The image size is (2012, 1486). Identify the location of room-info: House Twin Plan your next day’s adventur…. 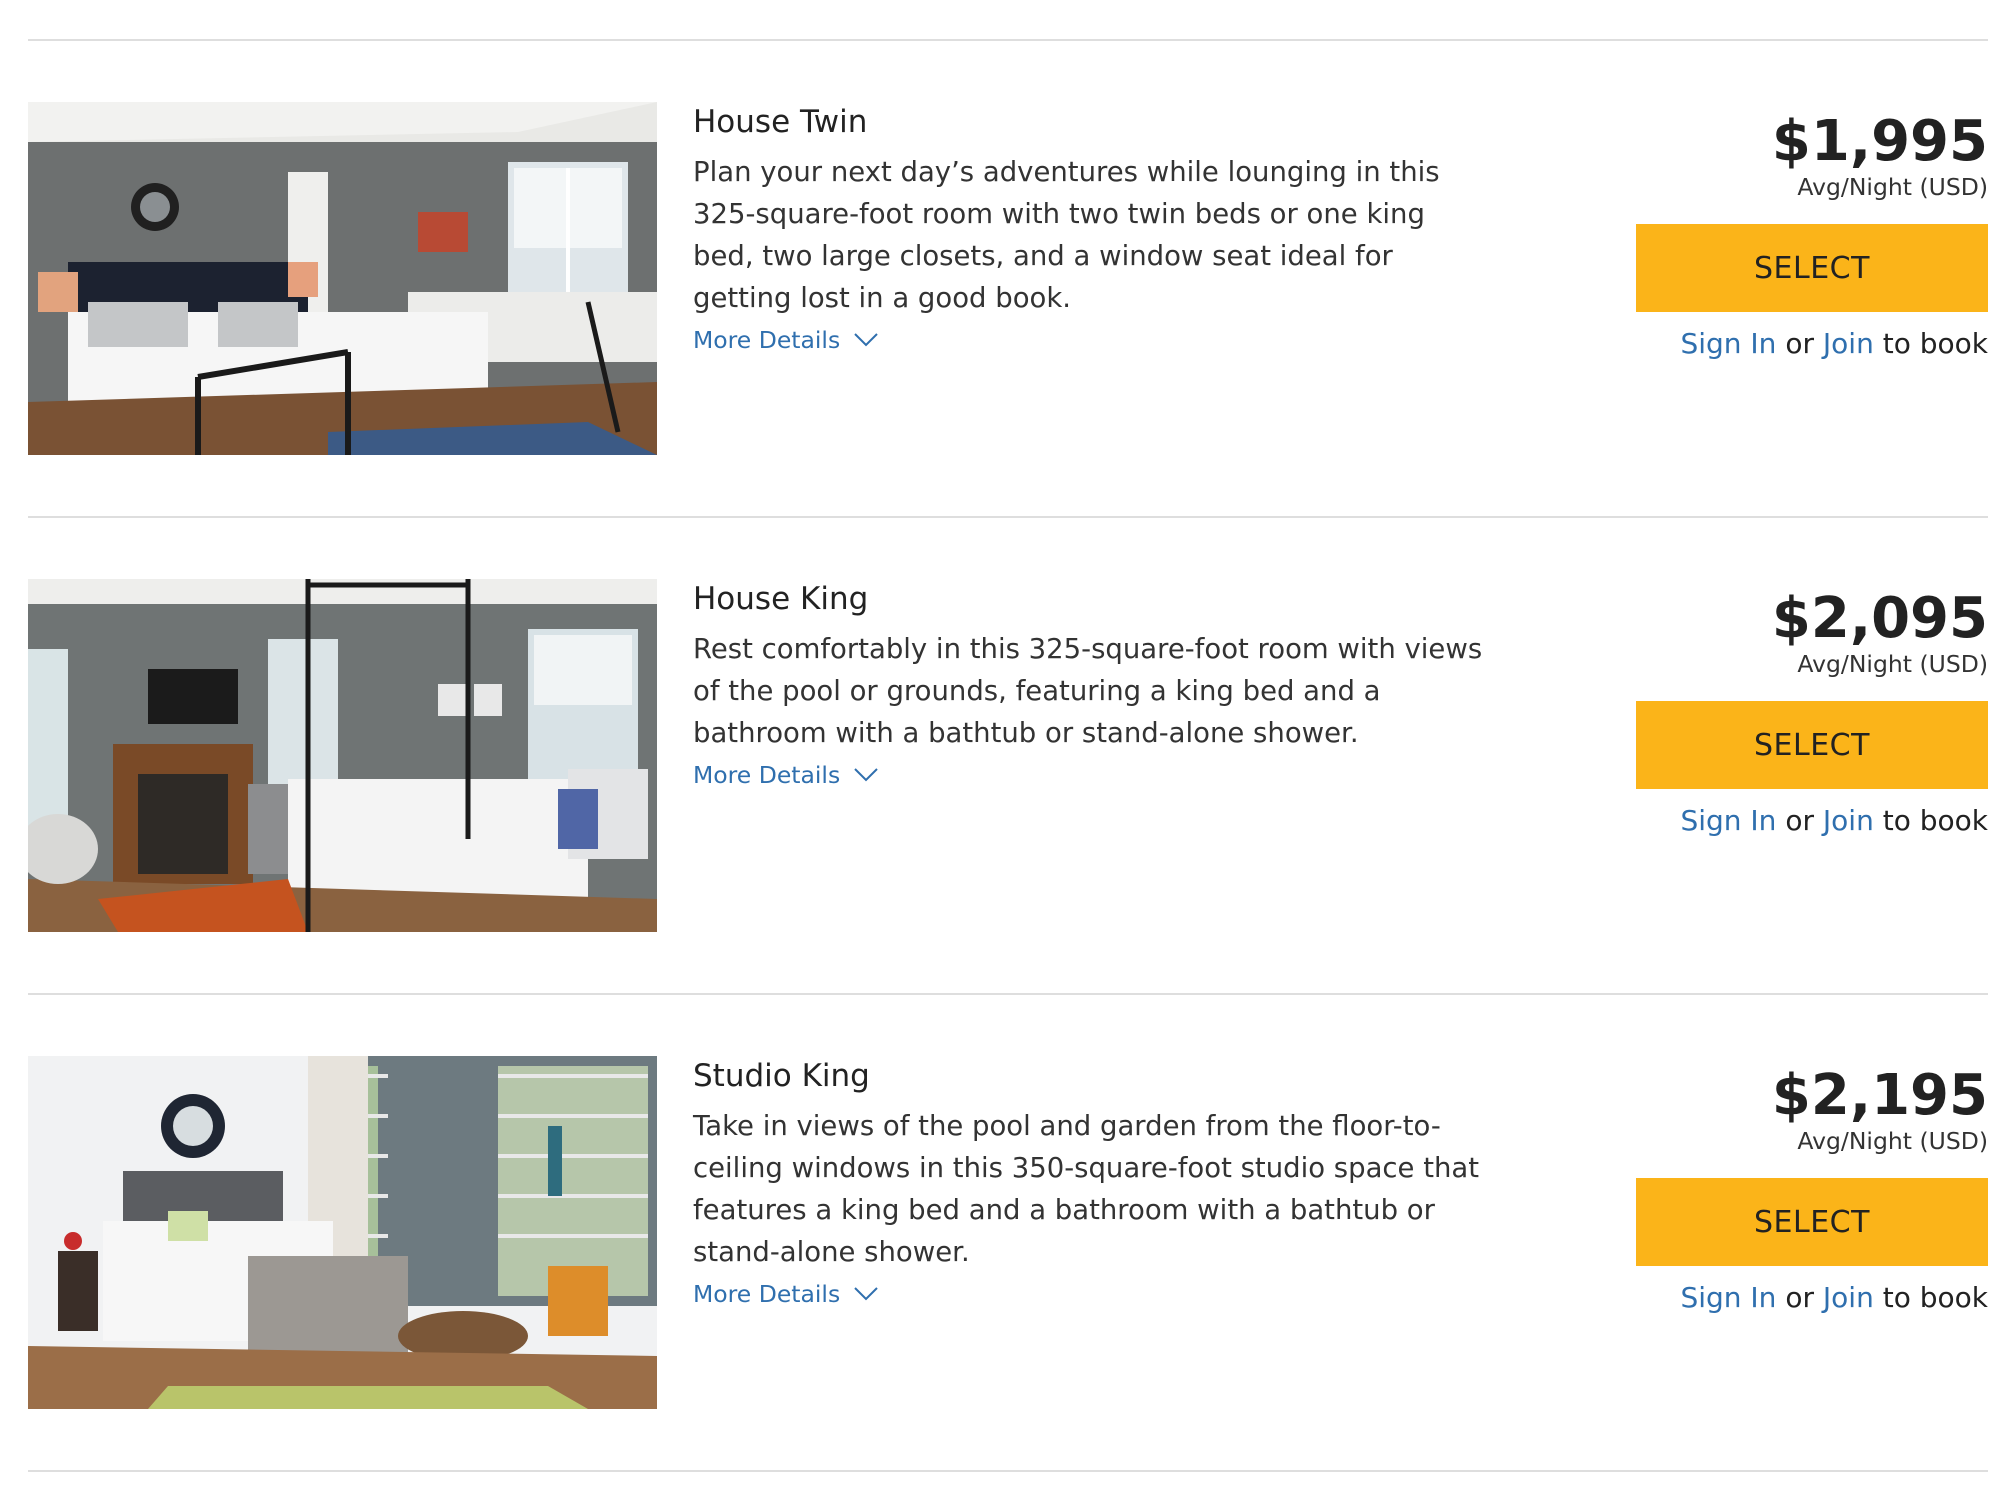
(1093, 229).